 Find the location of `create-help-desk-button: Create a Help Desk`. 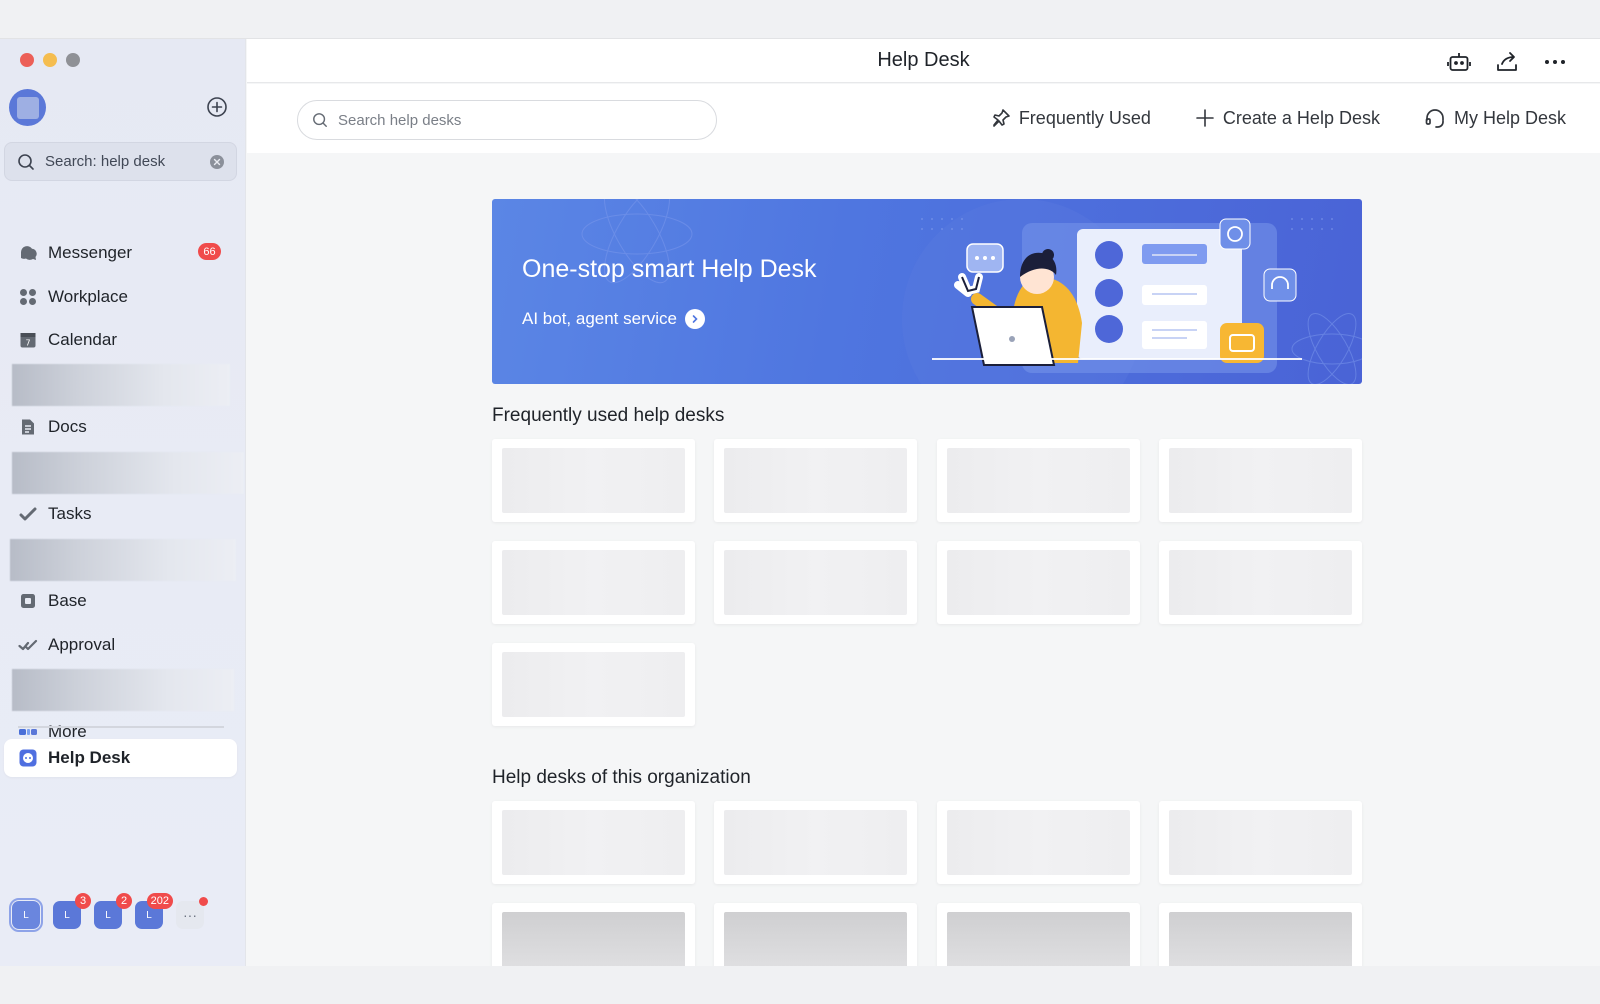

create-help-desk-button: Create a Help Desk is located at coordinates (1287, 118).